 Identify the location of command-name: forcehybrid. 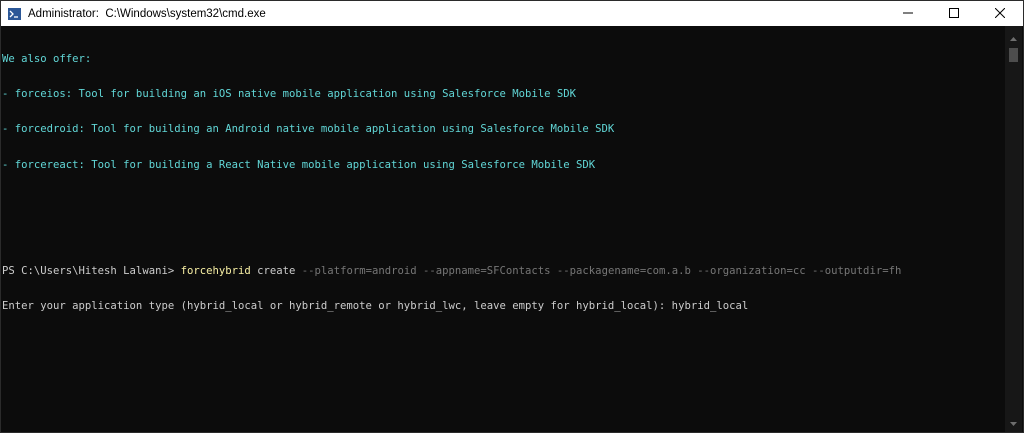
(215, 270).